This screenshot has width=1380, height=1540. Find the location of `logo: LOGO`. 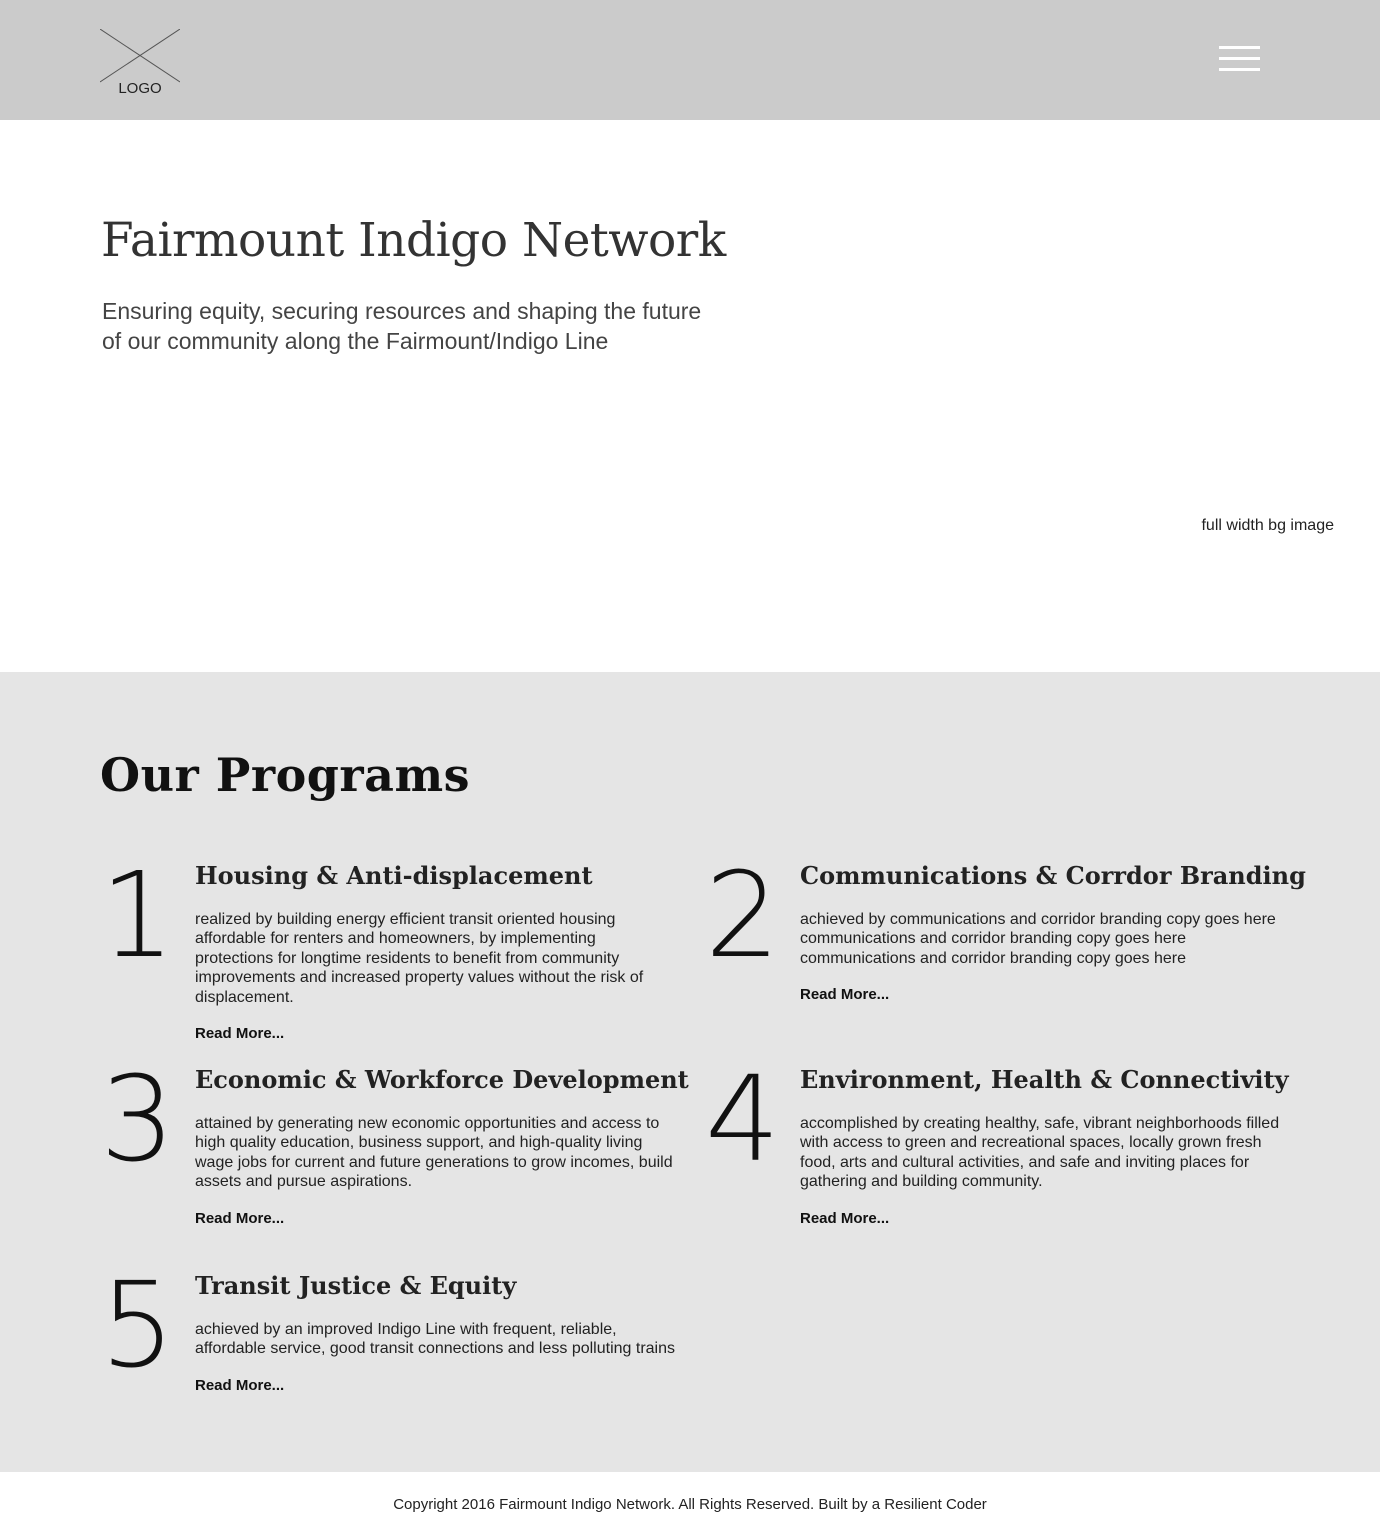

logo: LOGO is located at coordinates (140, 64).